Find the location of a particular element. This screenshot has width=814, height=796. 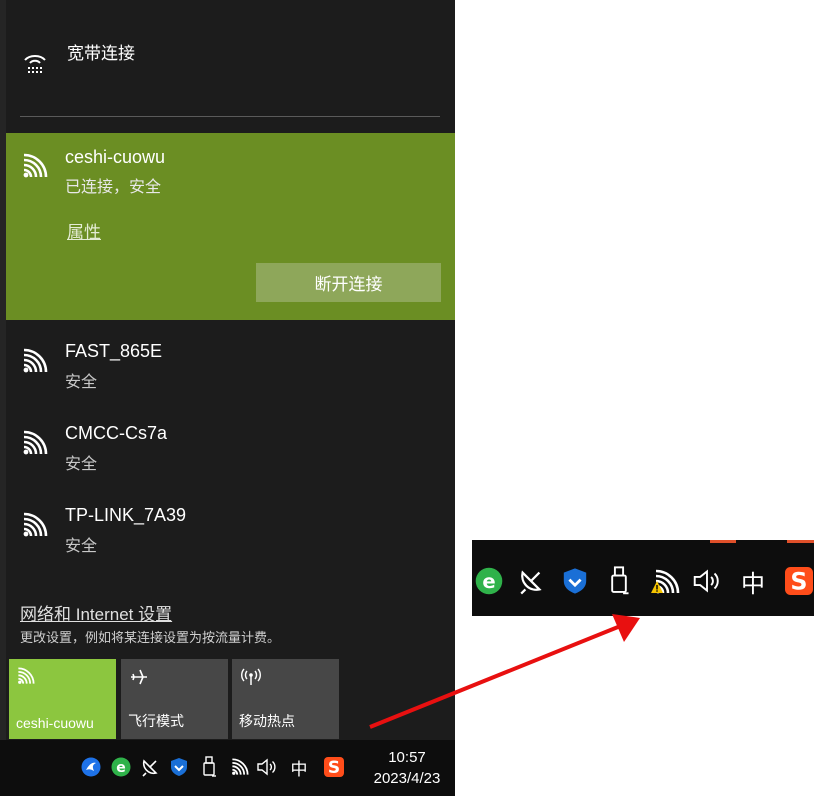

clock-time: 10:57 is located at coordinates (407, 757).